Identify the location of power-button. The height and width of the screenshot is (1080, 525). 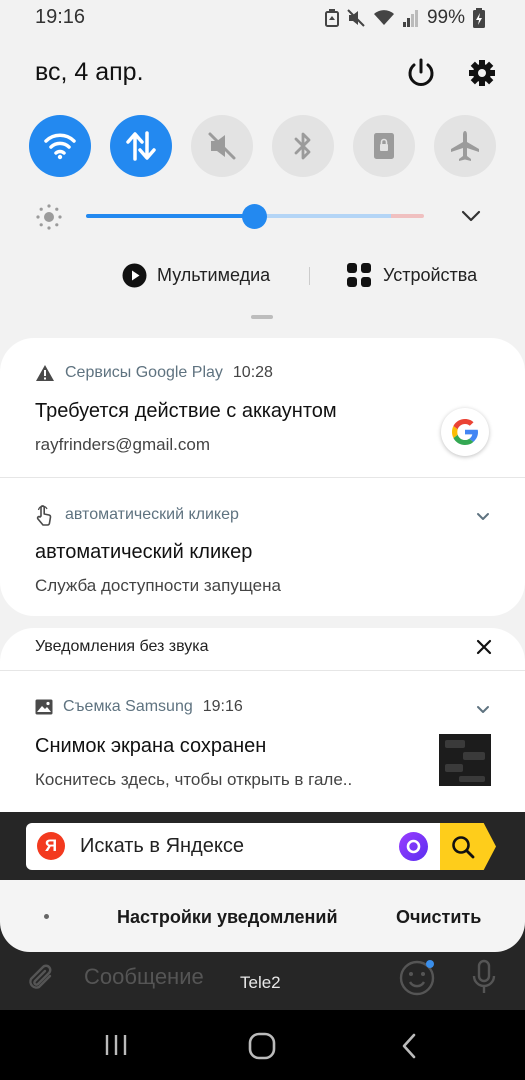
(421, 73).